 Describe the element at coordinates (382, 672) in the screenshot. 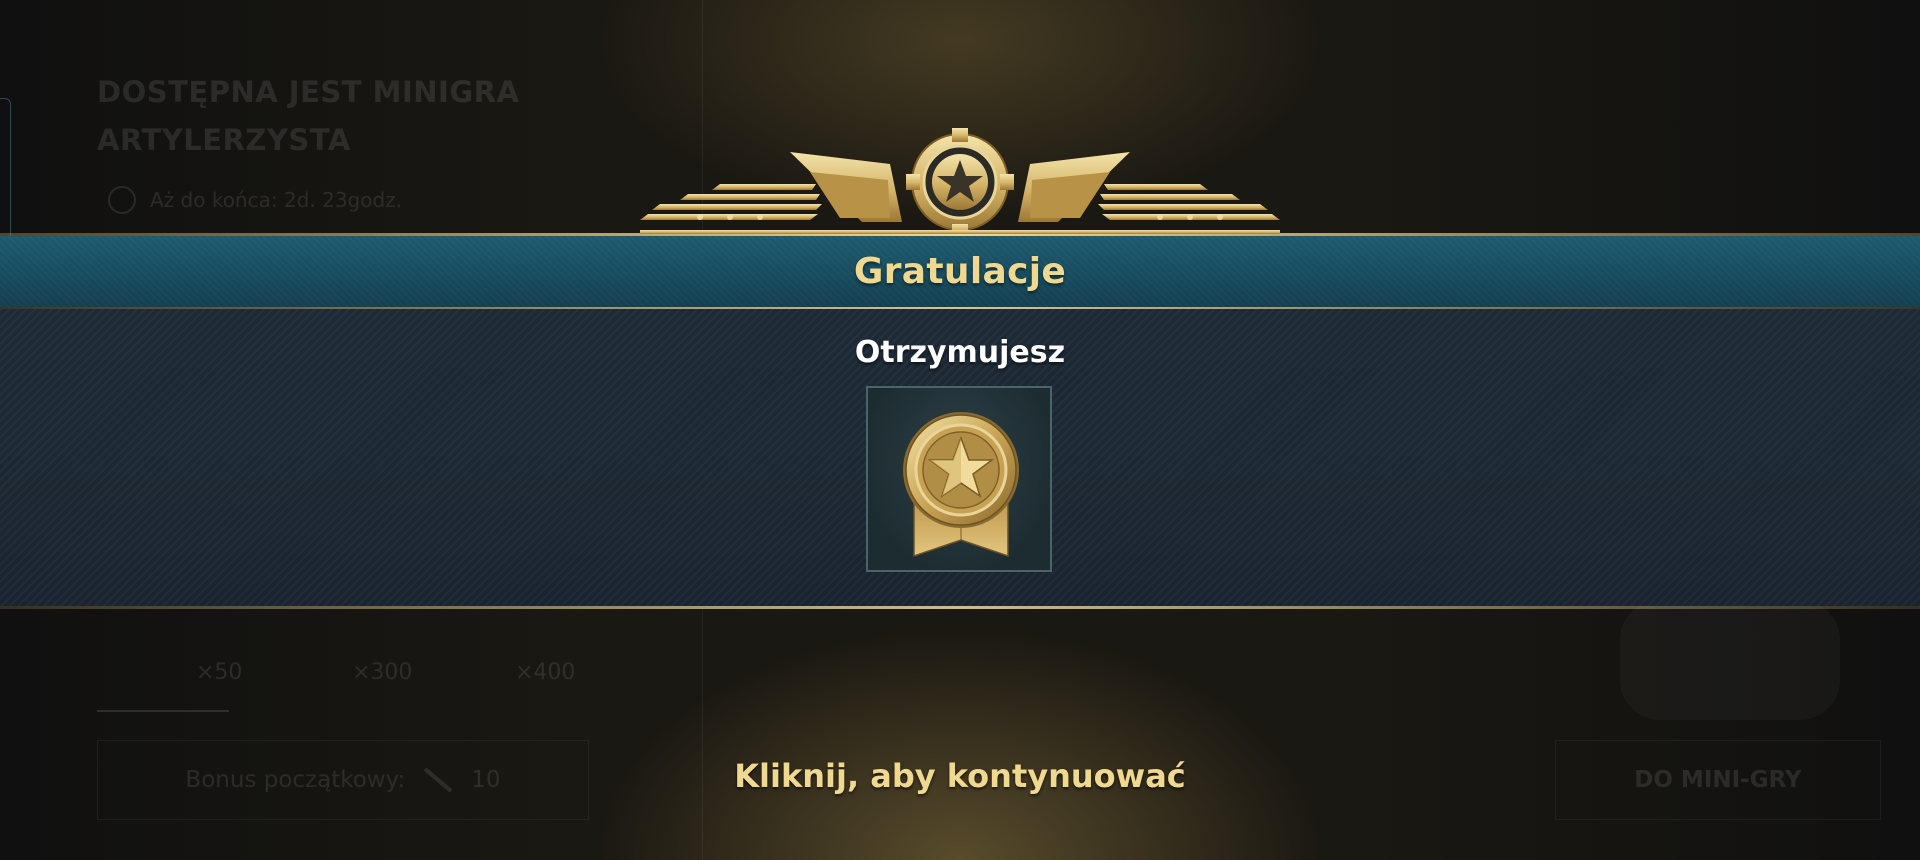

I see `background-reward-count-2: ×300` at that location.